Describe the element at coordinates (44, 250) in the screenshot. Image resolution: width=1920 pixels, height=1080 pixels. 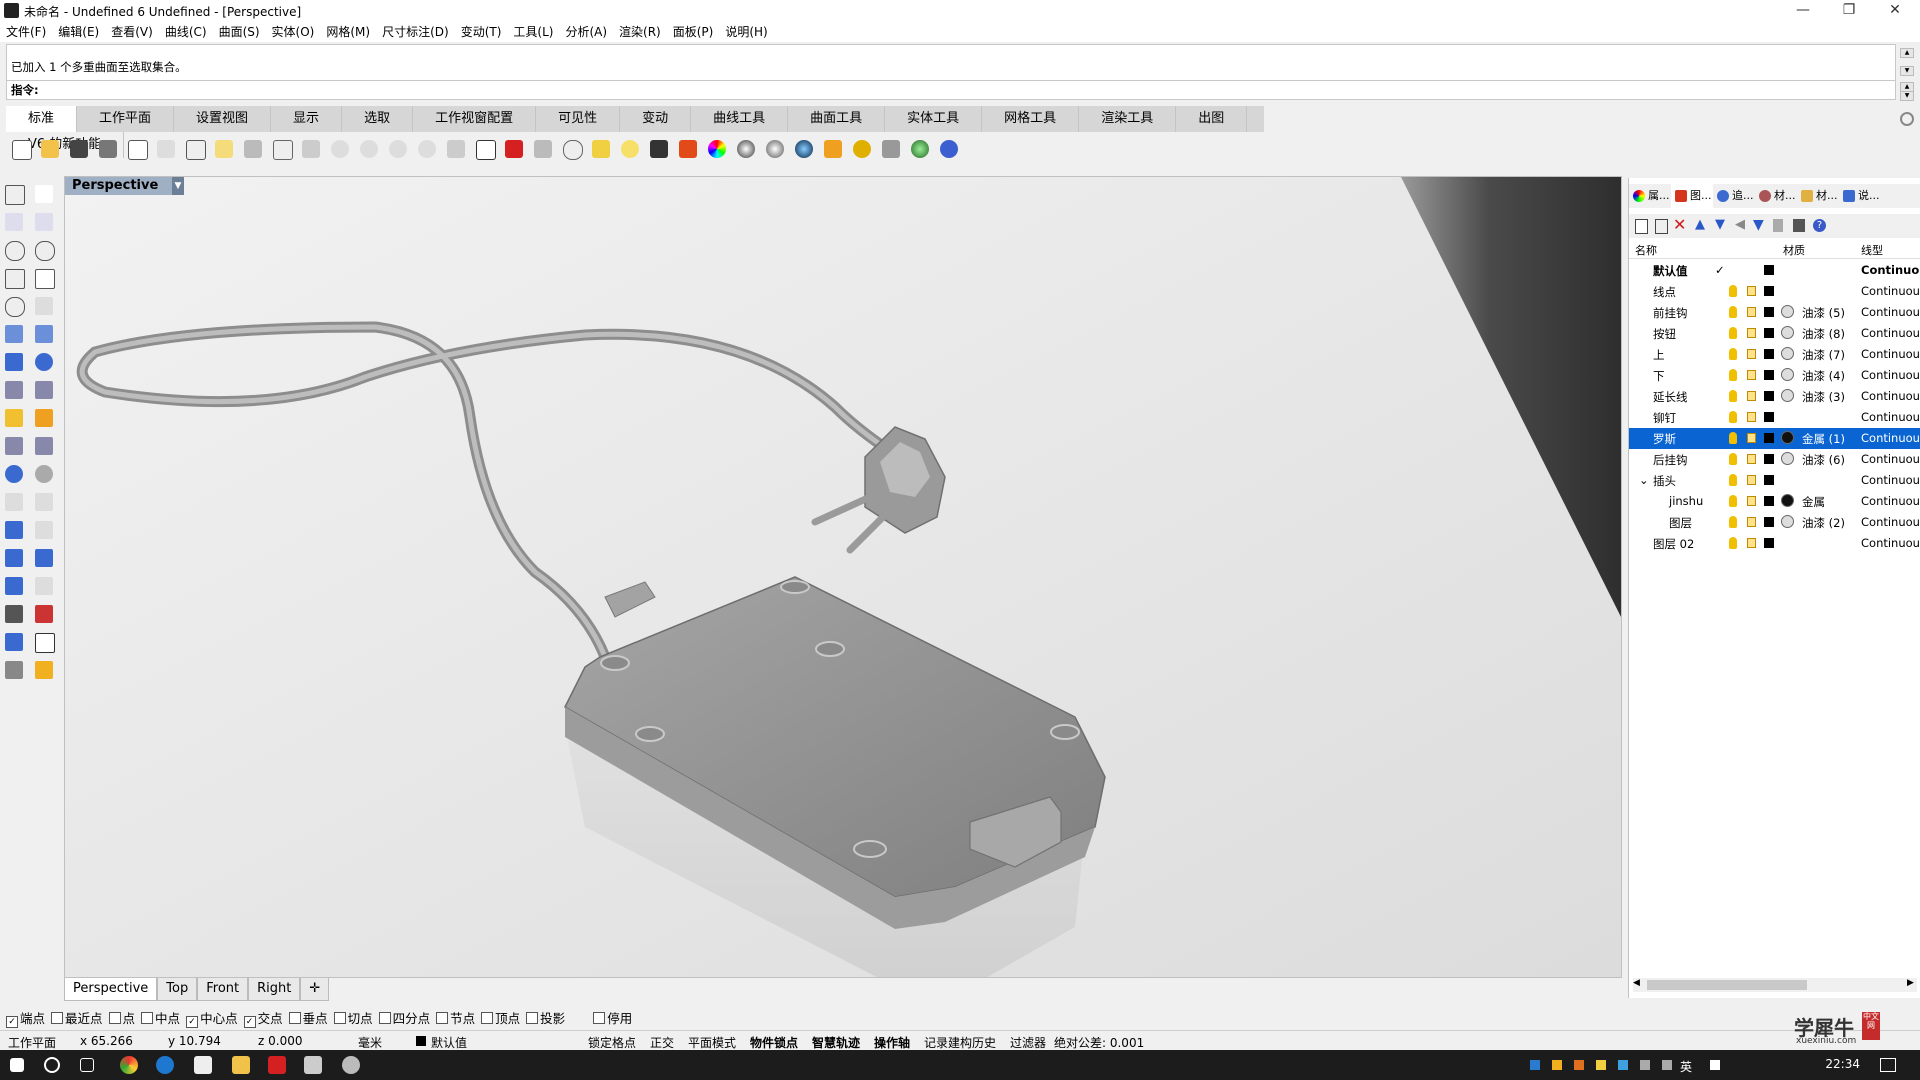
I see `ellipse-tool-icon` at that location.